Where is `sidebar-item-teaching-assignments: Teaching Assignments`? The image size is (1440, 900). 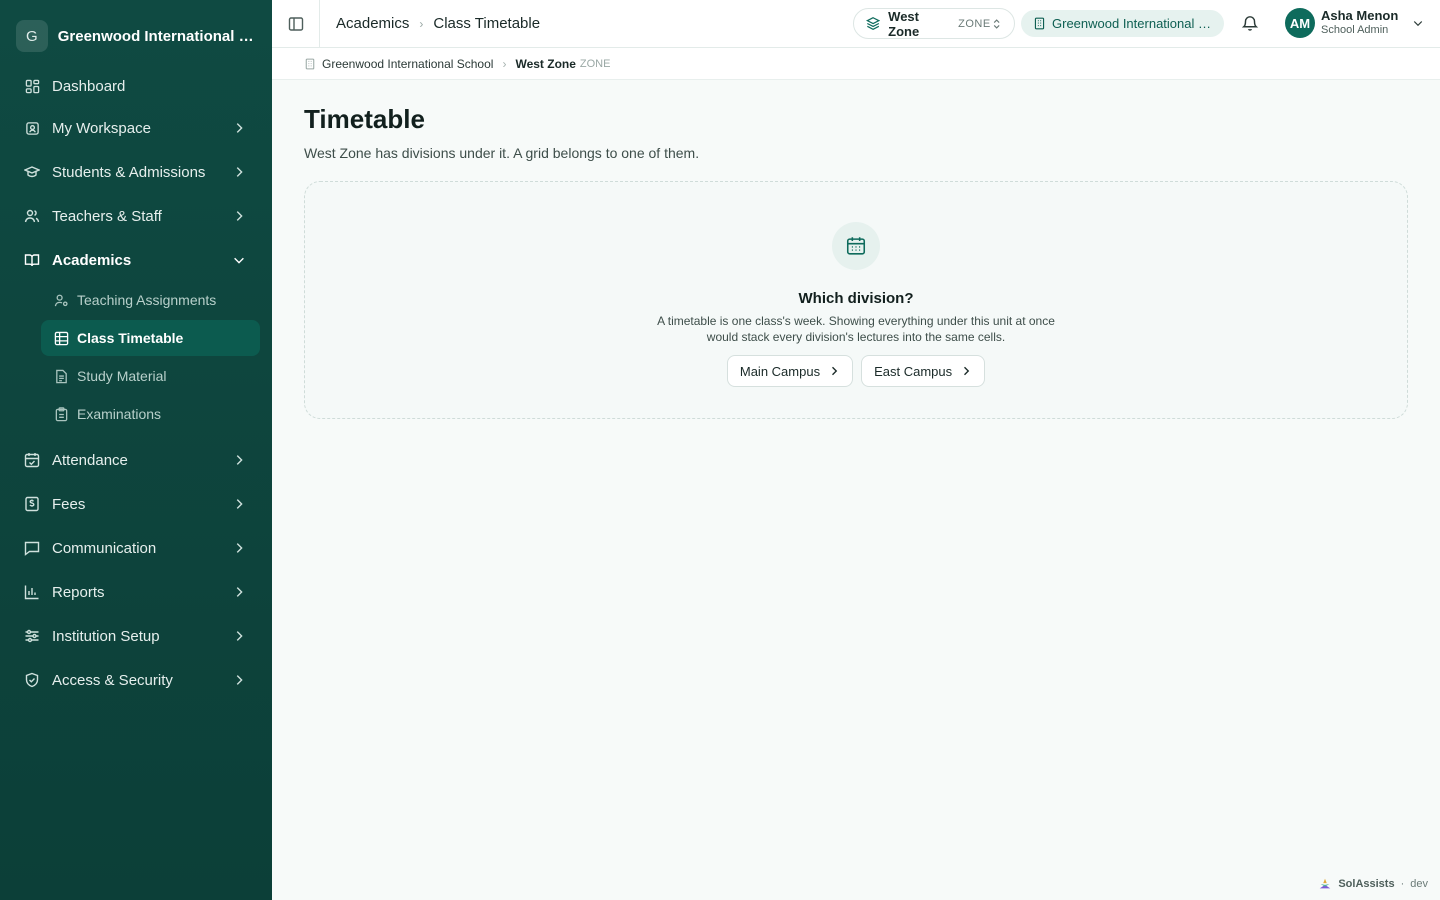
sidebar-item-teaching-assignments: Teaching Assignments is located at coordinates (150, 300).